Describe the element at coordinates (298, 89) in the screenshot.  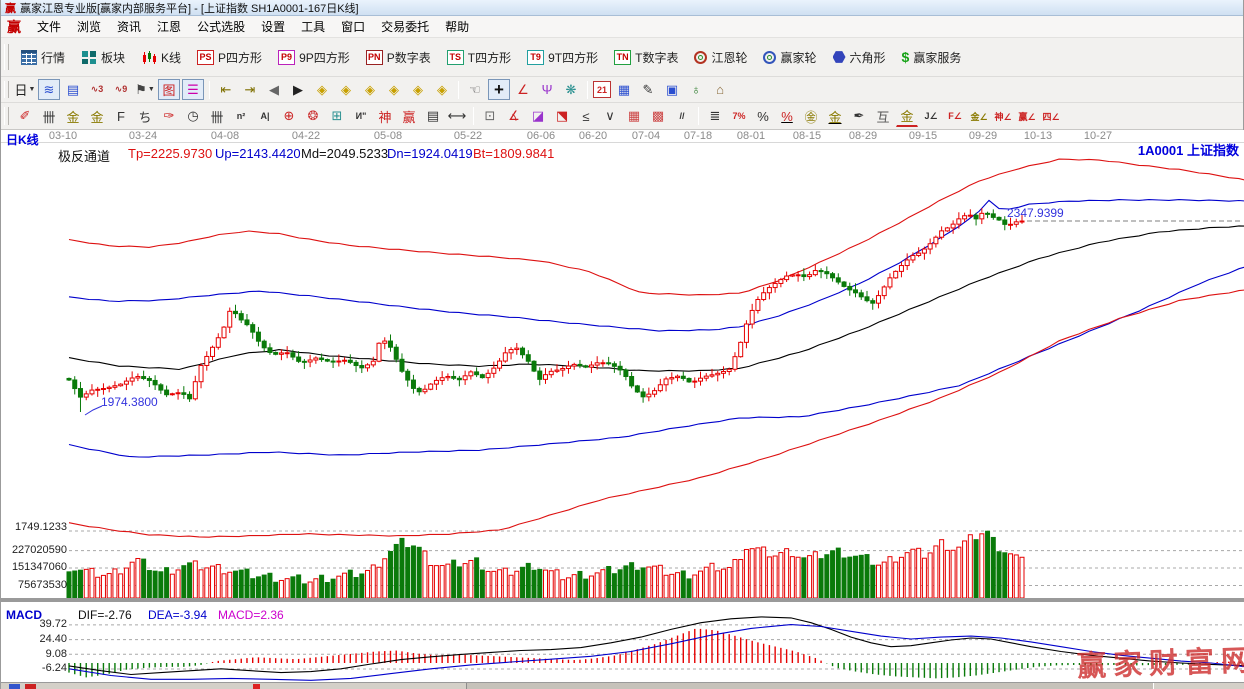
I see `next-bar-button: ▶` at that location.